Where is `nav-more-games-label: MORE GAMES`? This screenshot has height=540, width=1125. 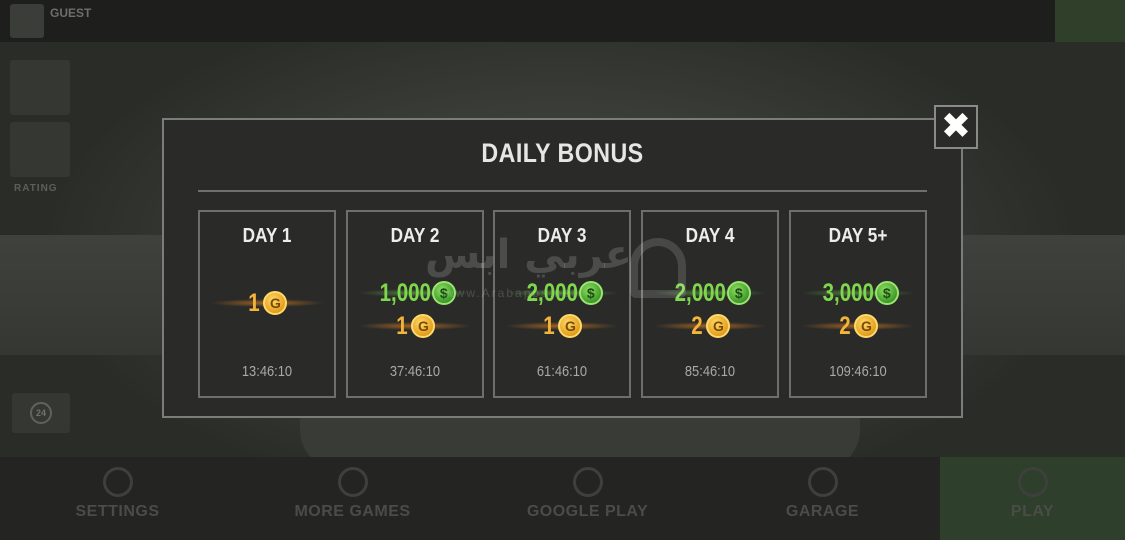
nav-more-games-label: MORE GAMES is located at coordinates (352, 511).